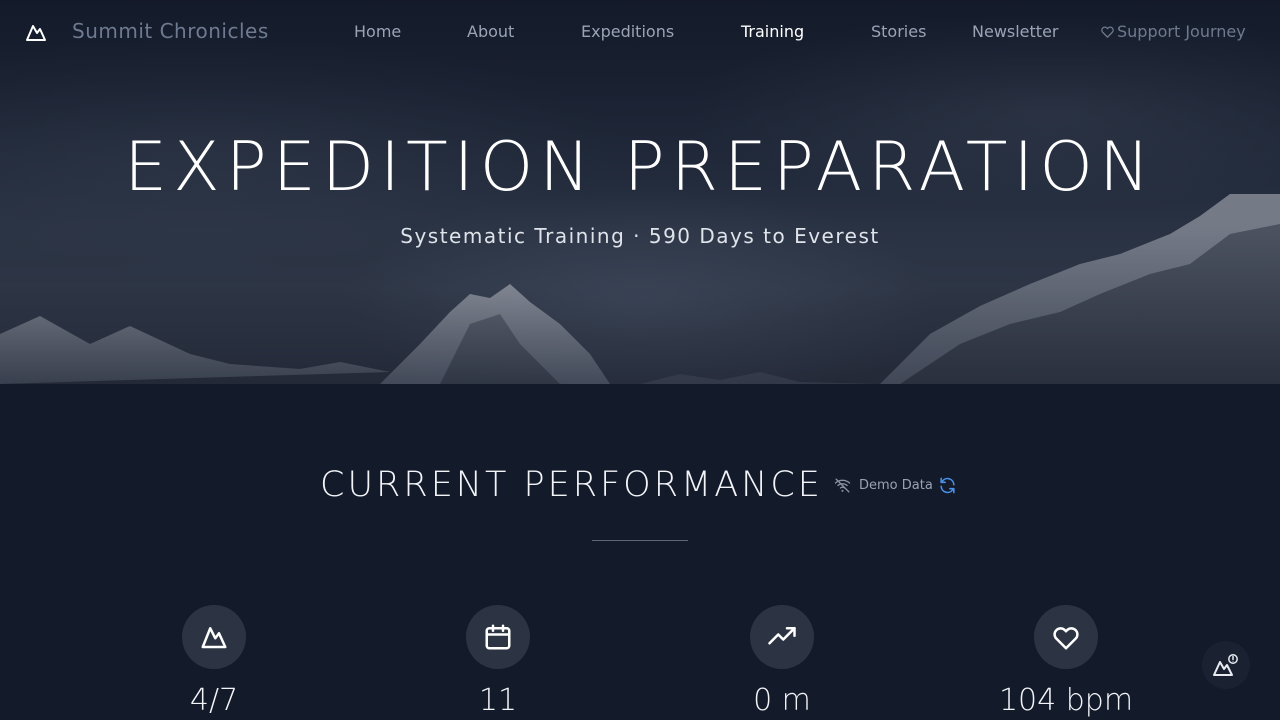  What do you see at coordinates (640, 540) in the screenshot?
I see `section-divider` at bounding box center [640, 540].